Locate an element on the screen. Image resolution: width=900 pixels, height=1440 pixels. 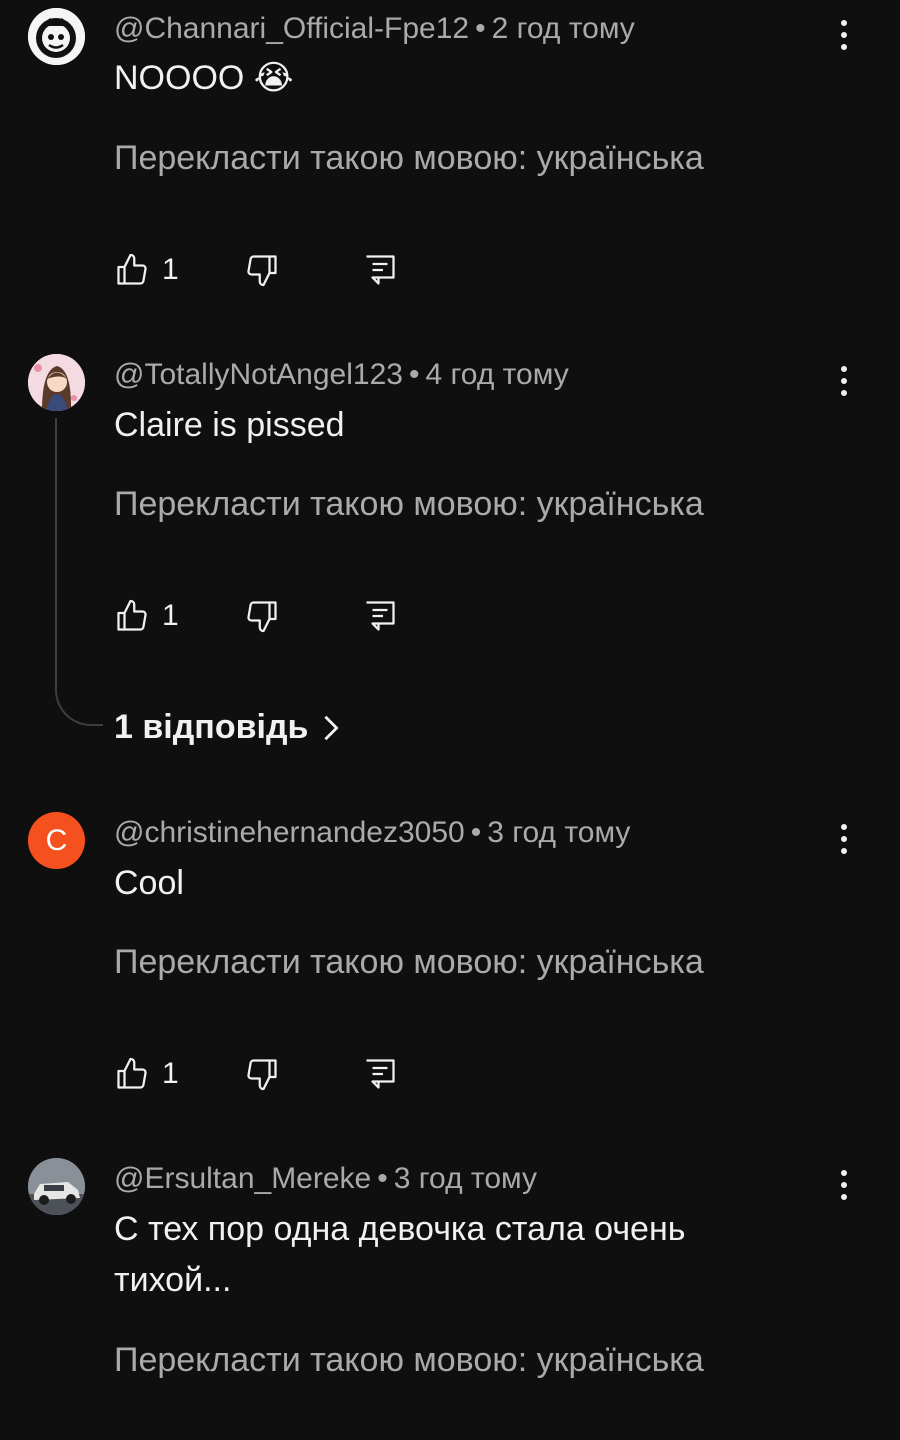
replies-count: 1 відповідь is located at coordinates (211, 727).